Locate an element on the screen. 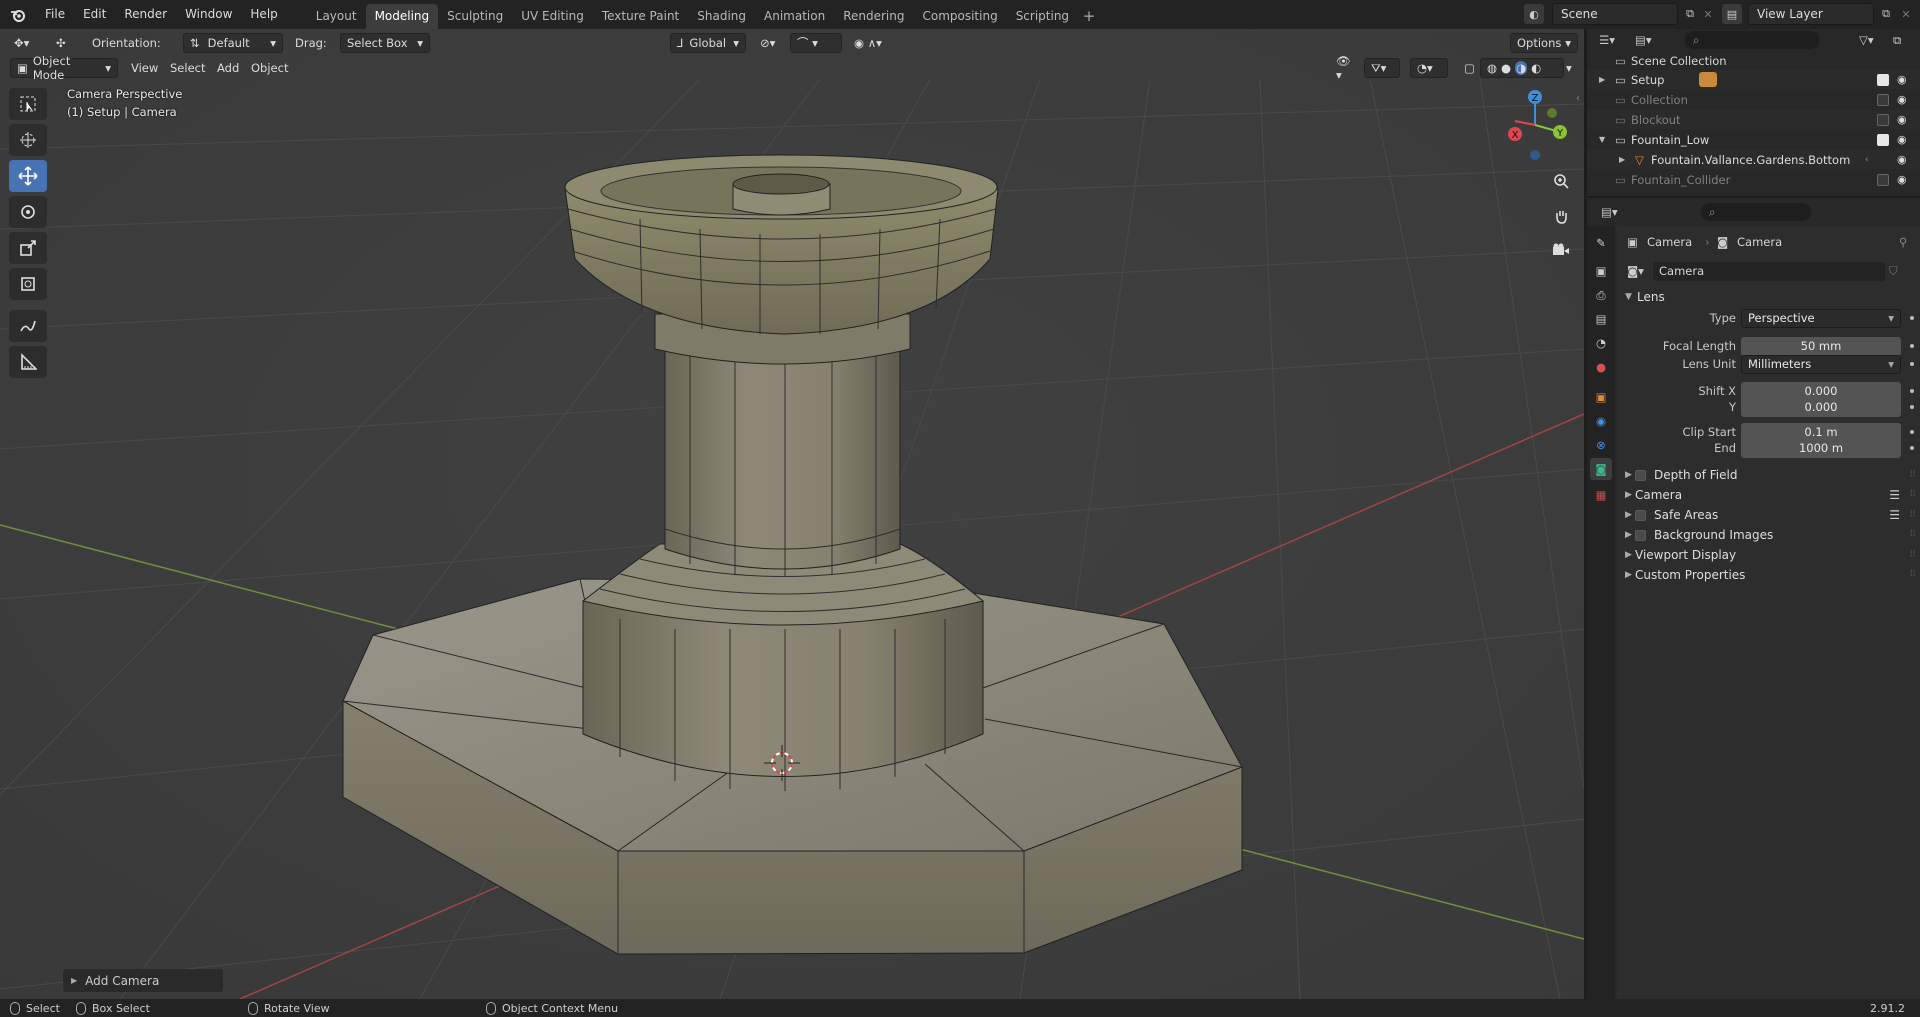 This screenshot has width=1920, height=1017. tab-layout: Layout is located at coordinates (336, 16).